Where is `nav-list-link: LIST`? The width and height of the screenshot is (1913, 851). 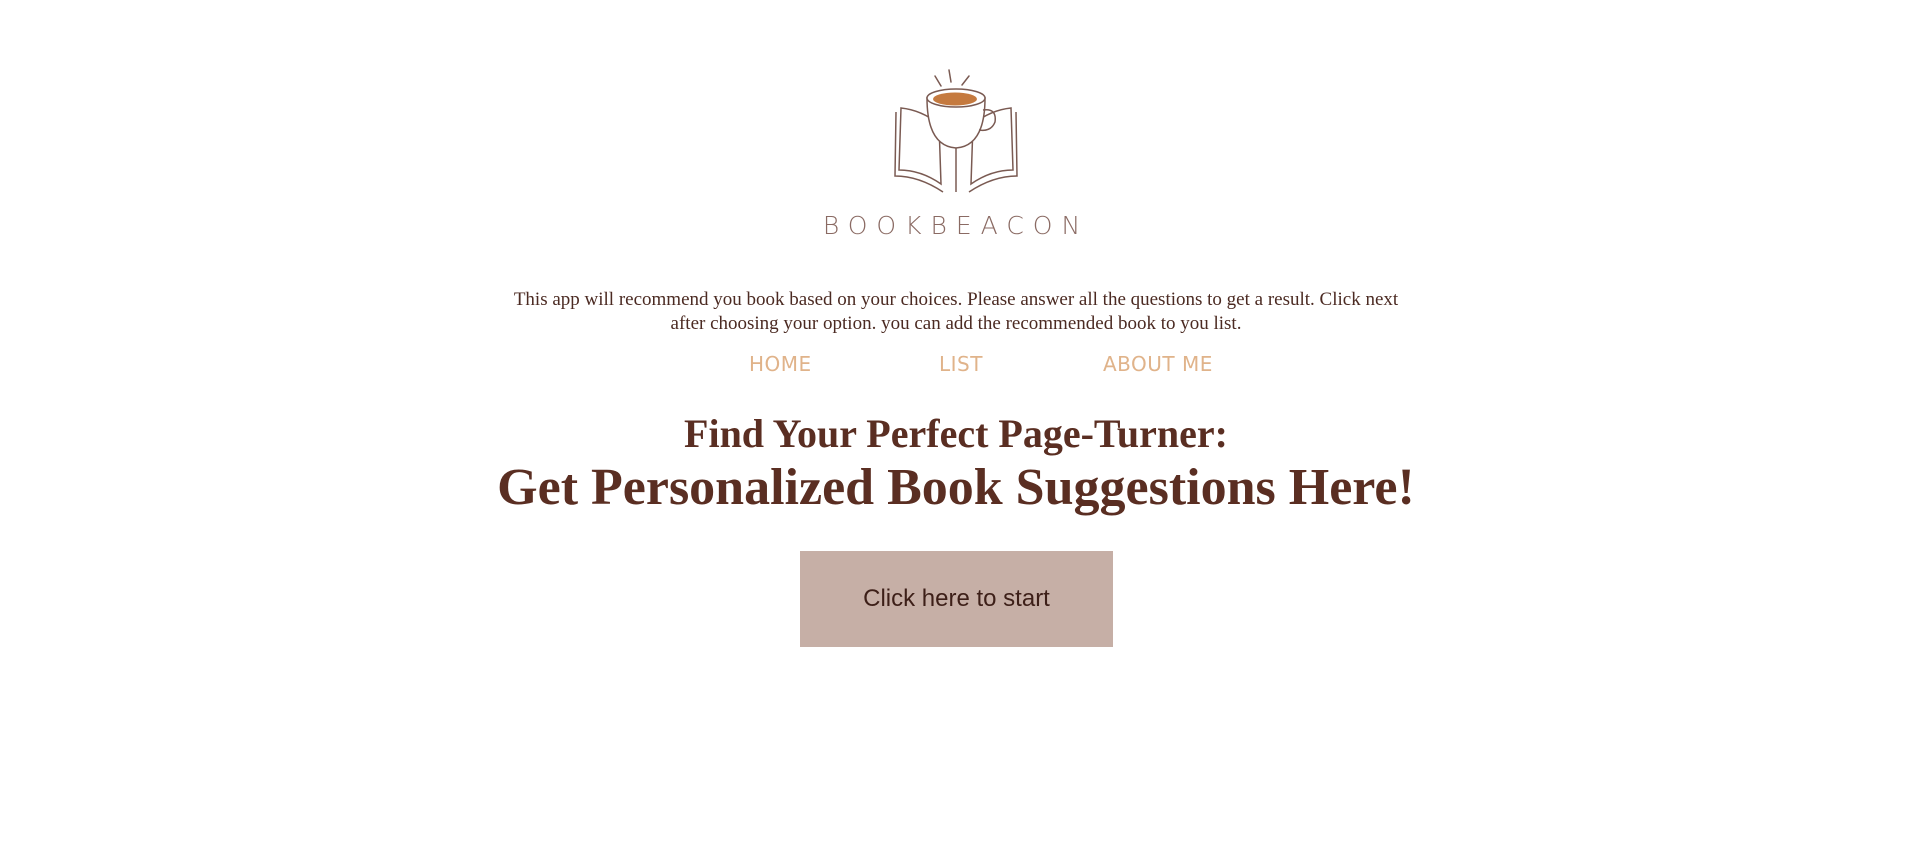
nav-list-link: LIST is located at coordinates (961, 364).